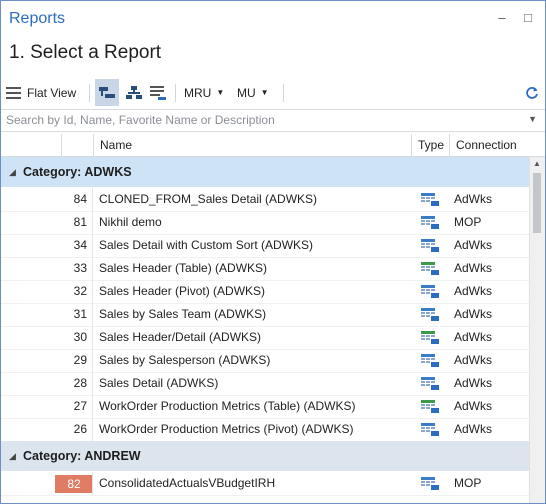 The width and height of the screenshot is (546, 504). I want to click on report-name: Sales by Sales Team (ADWKS), so click(183, 314).